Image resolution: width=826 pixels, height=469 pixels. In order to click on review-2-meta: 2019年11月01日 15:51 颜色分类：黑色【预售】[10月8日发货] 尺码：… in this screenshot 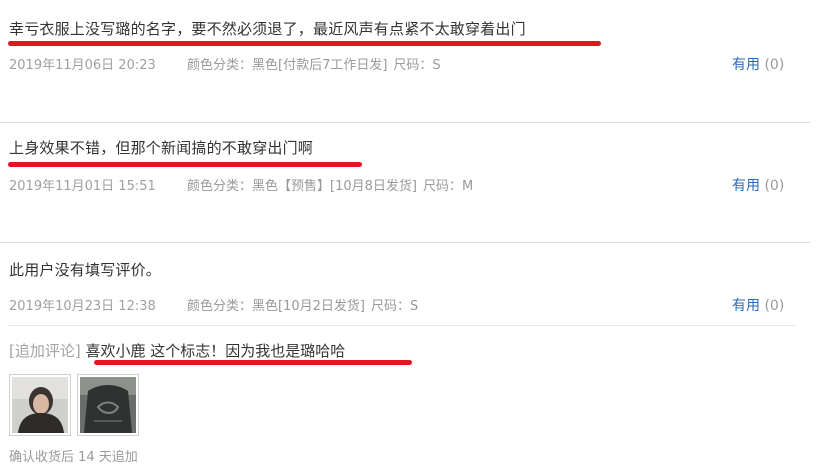, I will do `click(241, 184)`.